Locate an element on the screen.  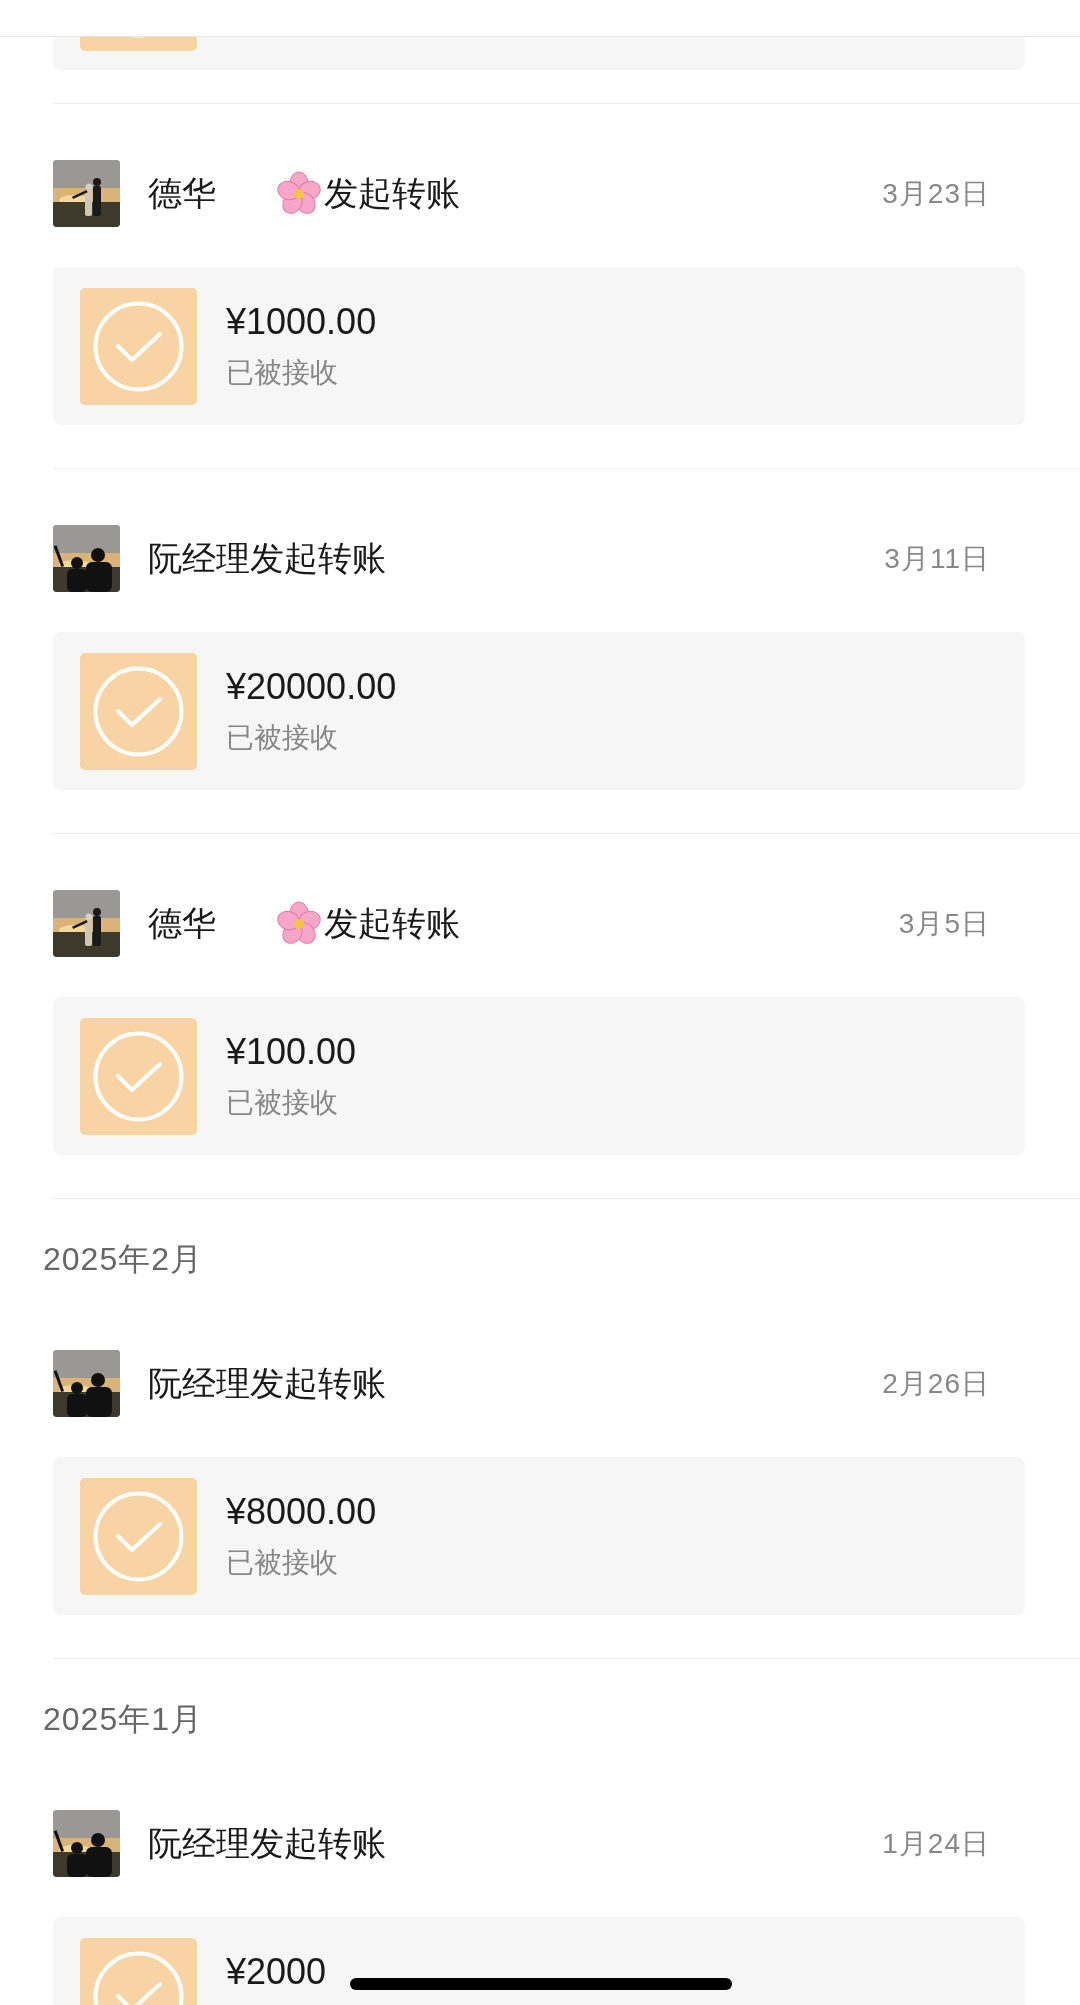
transfer-date: 1月24日 is located at coordinates (936, 1843).